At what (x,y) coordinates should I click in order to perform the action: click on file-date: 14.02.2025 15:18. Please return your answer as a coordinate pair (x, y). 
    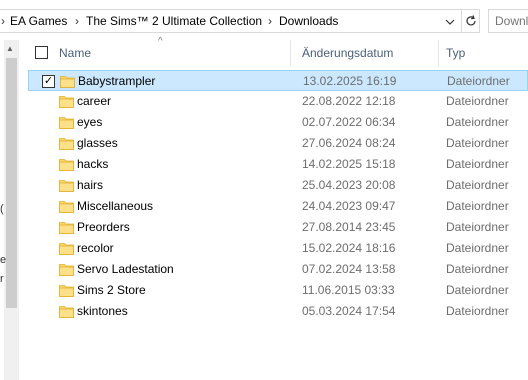
    Looking at the image, I should click on (349, 164).